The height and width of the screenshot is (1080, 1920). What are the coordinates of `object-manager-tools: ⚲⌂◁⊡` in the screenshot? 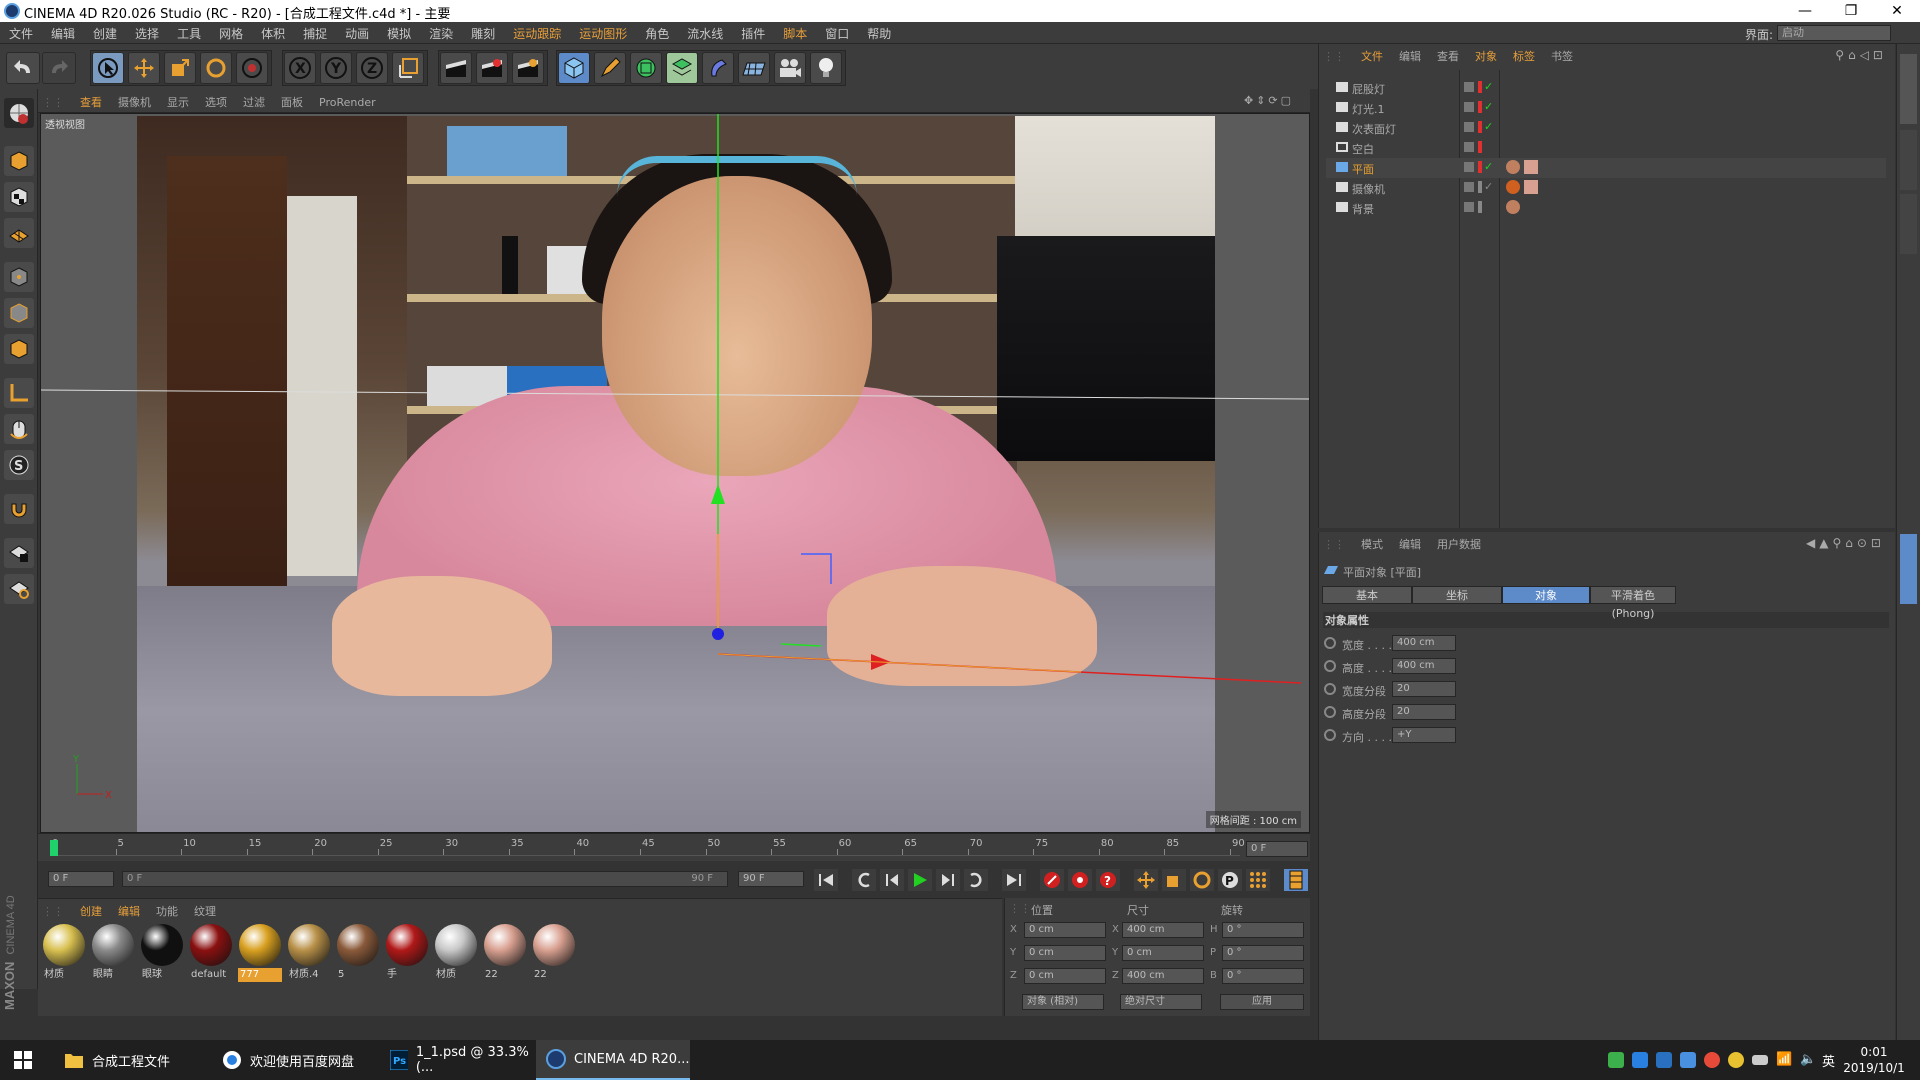 It's located at (1861, 55).